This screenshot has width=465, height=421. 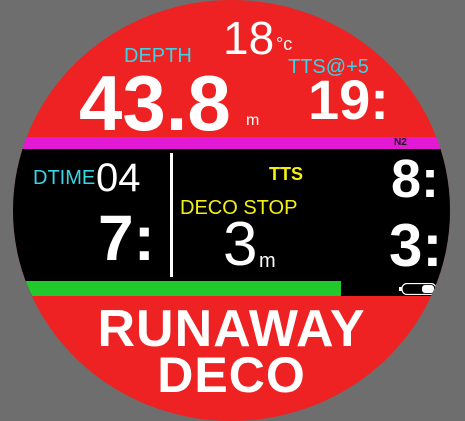 What do you see at coordinates (284, 44) in the screenshot?
I see `temperature-unit: °c` at bounding box center [284, 44].